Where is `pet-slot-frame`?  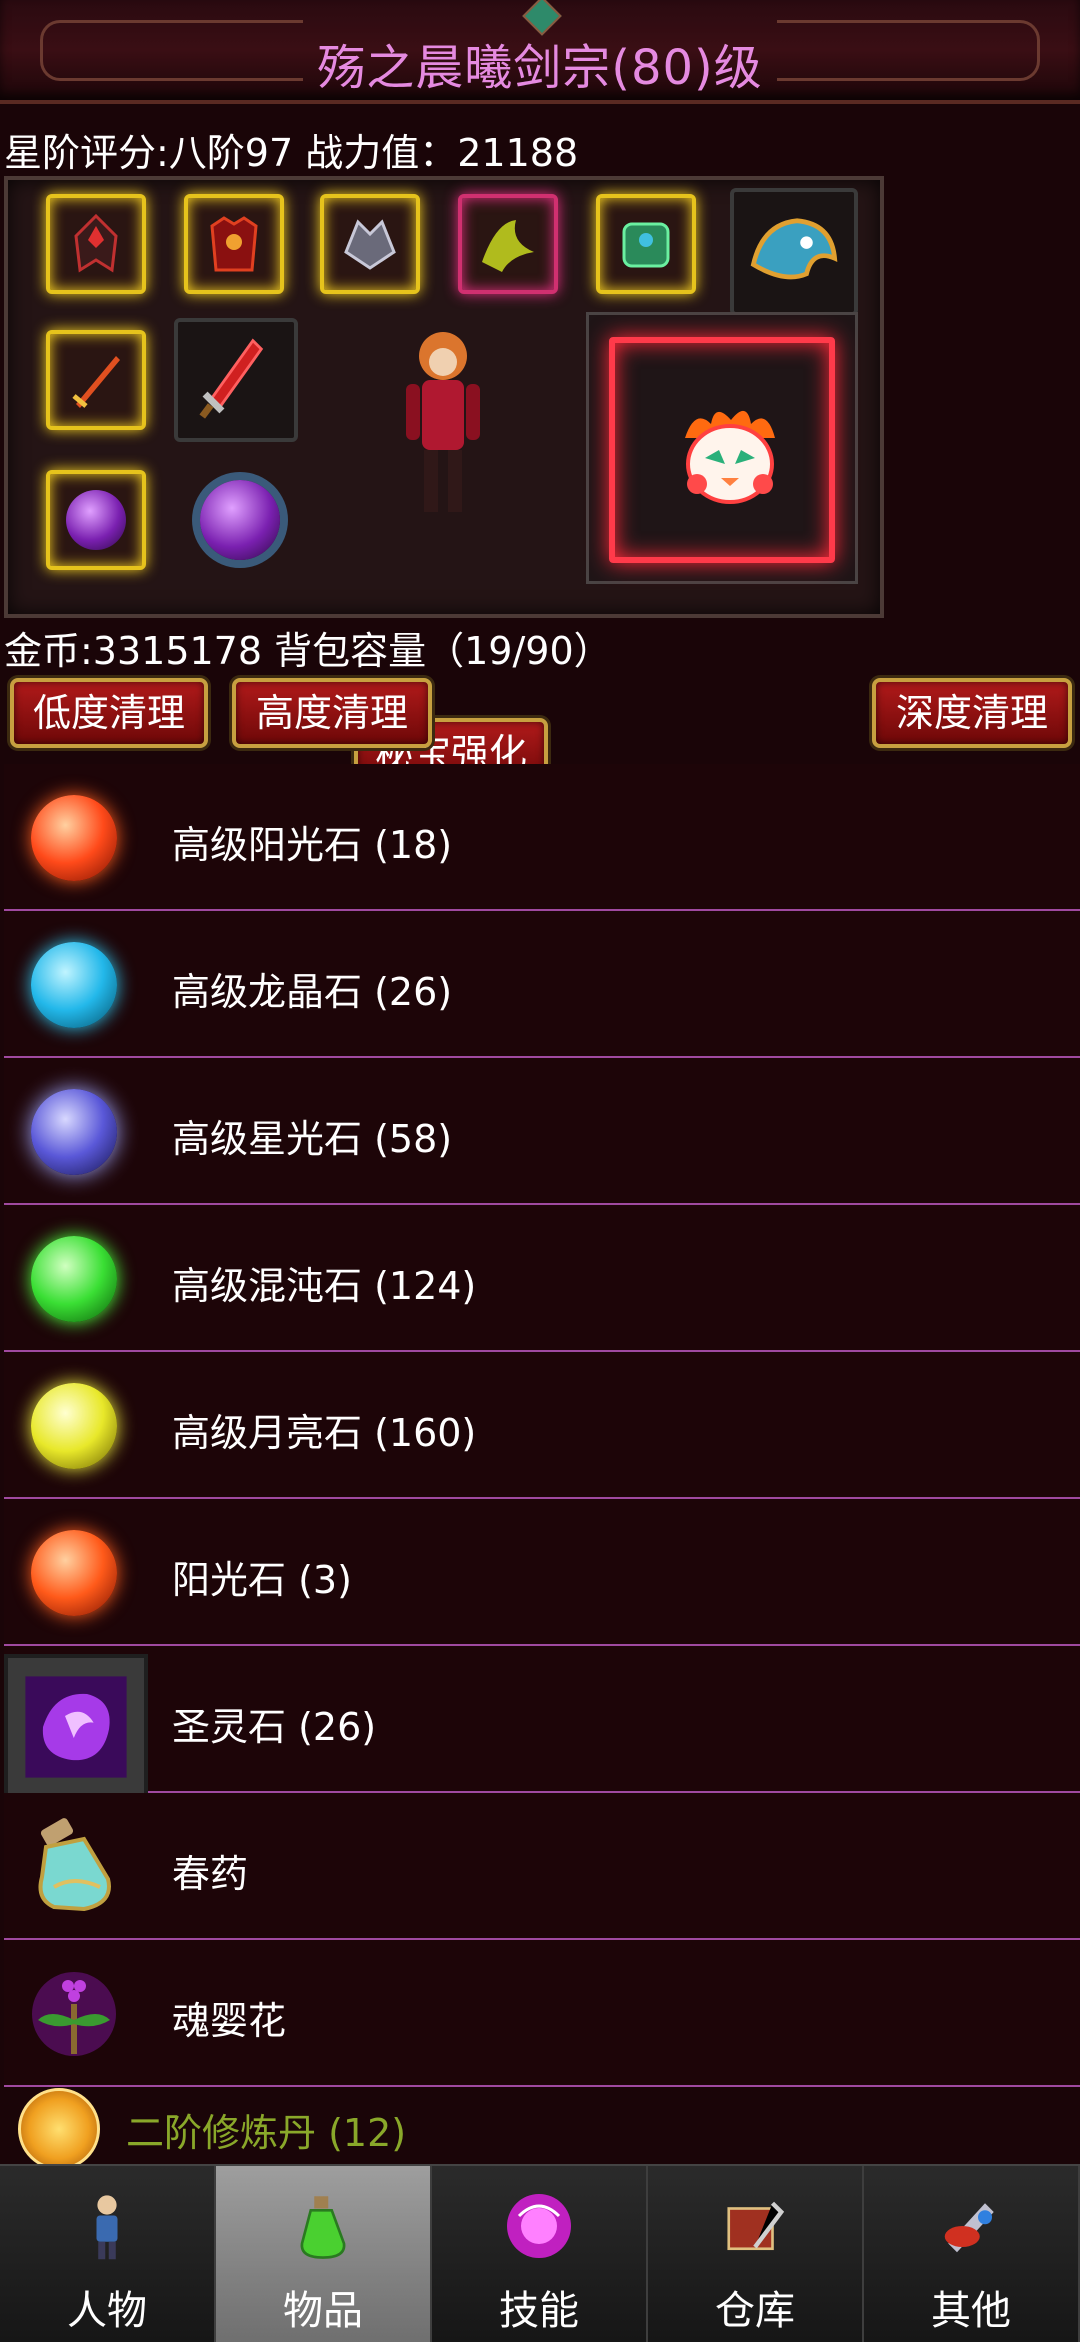 pet-slot-frame is located at coordinates (722, 450).